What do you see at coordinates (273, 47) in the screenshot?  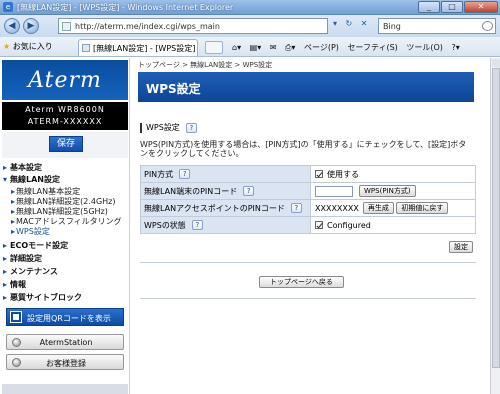 I see `mail-icon: ✉` at bounding box center [273, 47].